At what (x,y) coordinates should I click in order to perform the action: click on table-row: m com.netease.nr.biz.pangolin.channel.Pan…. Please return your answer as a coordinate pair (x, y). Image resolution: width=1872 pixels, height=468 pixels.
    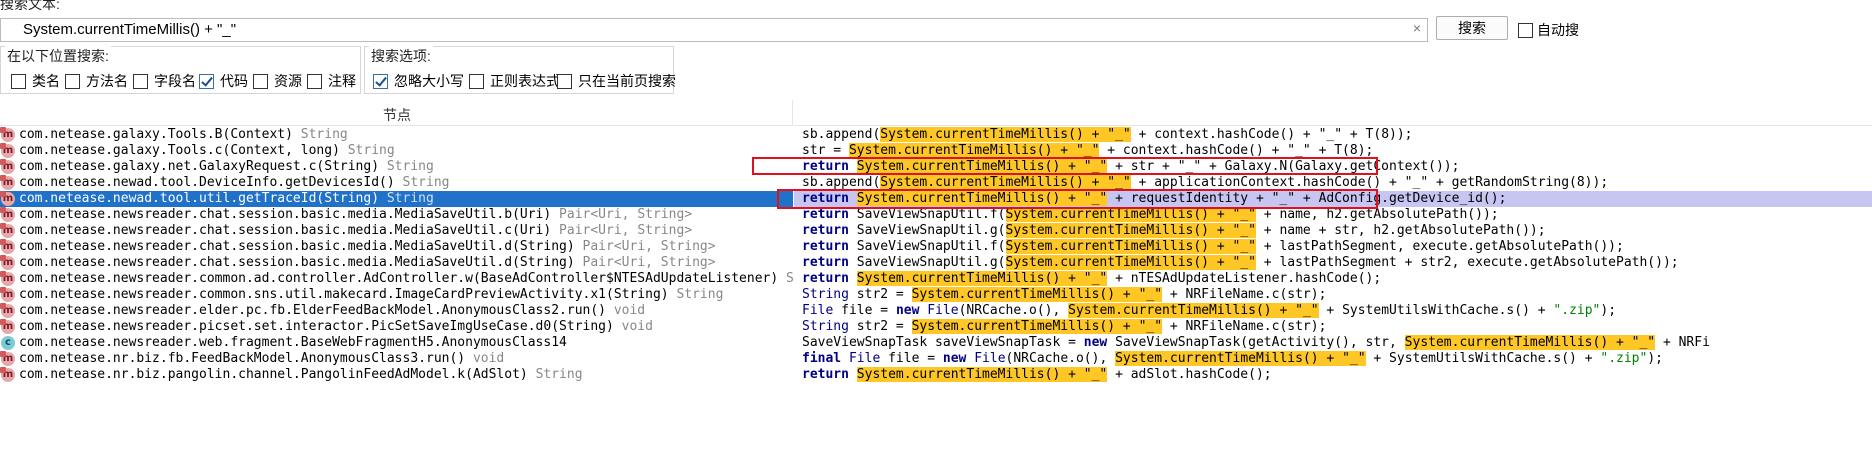
    Looking at the image, I should click on (936, 375).